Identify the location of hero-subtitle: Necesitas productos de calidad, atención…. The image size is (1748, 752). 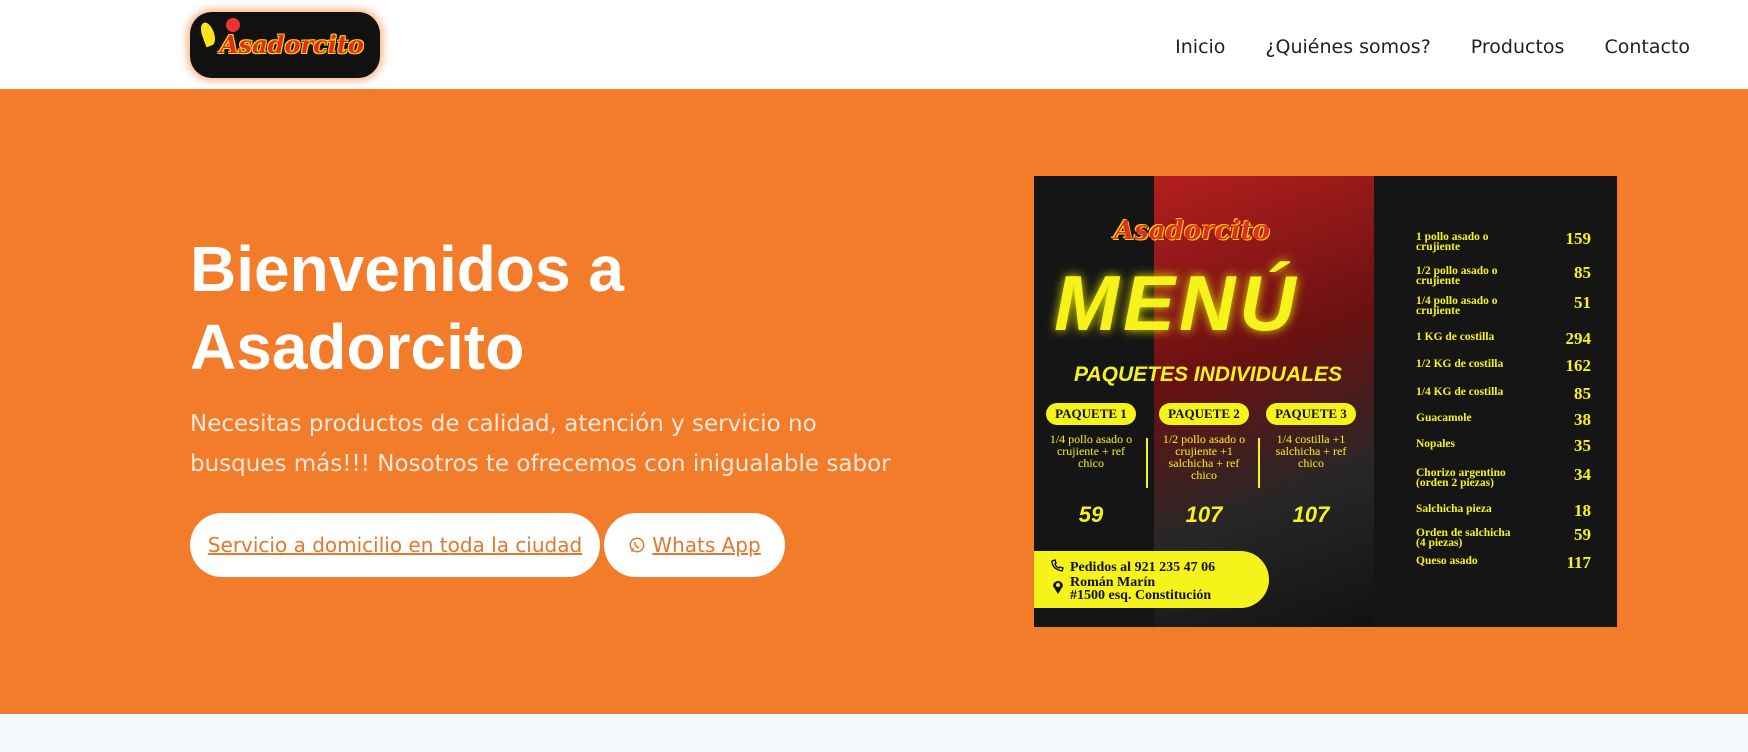
(540, 444).